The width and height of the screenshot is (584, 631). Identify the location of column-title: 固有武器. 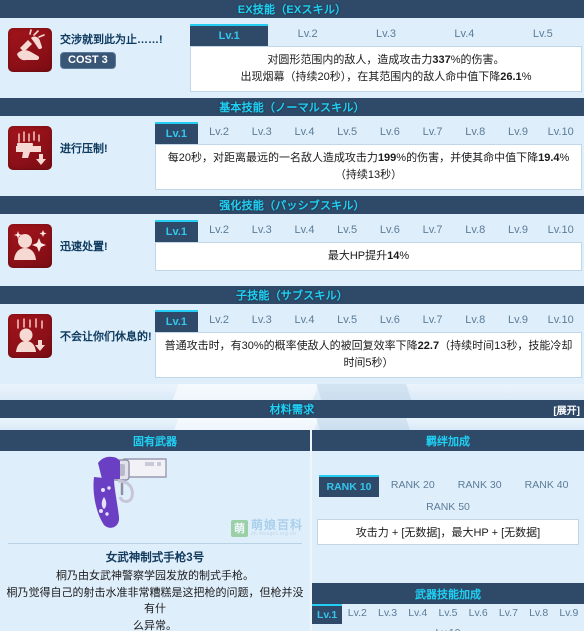
(155, 441).